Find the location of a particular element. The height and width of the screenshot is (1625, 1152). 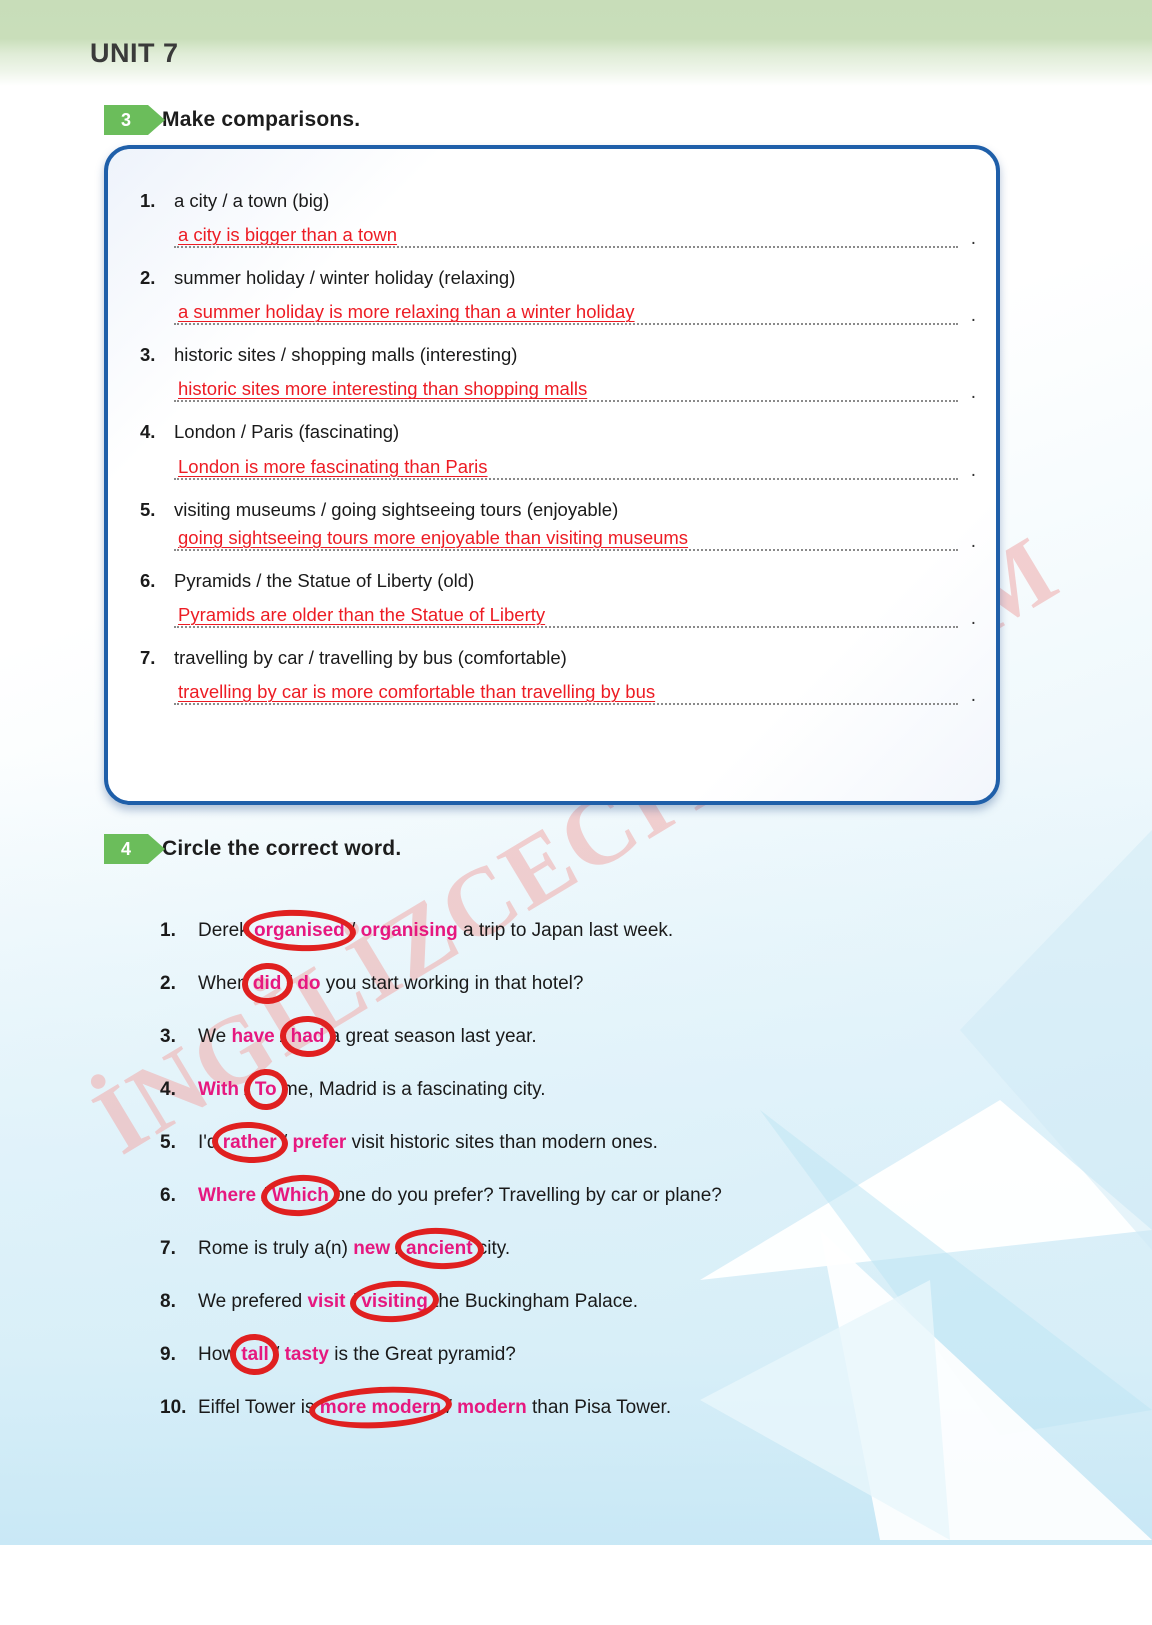

unit-title: UNIT 7 is located at coordinates (134, 53).